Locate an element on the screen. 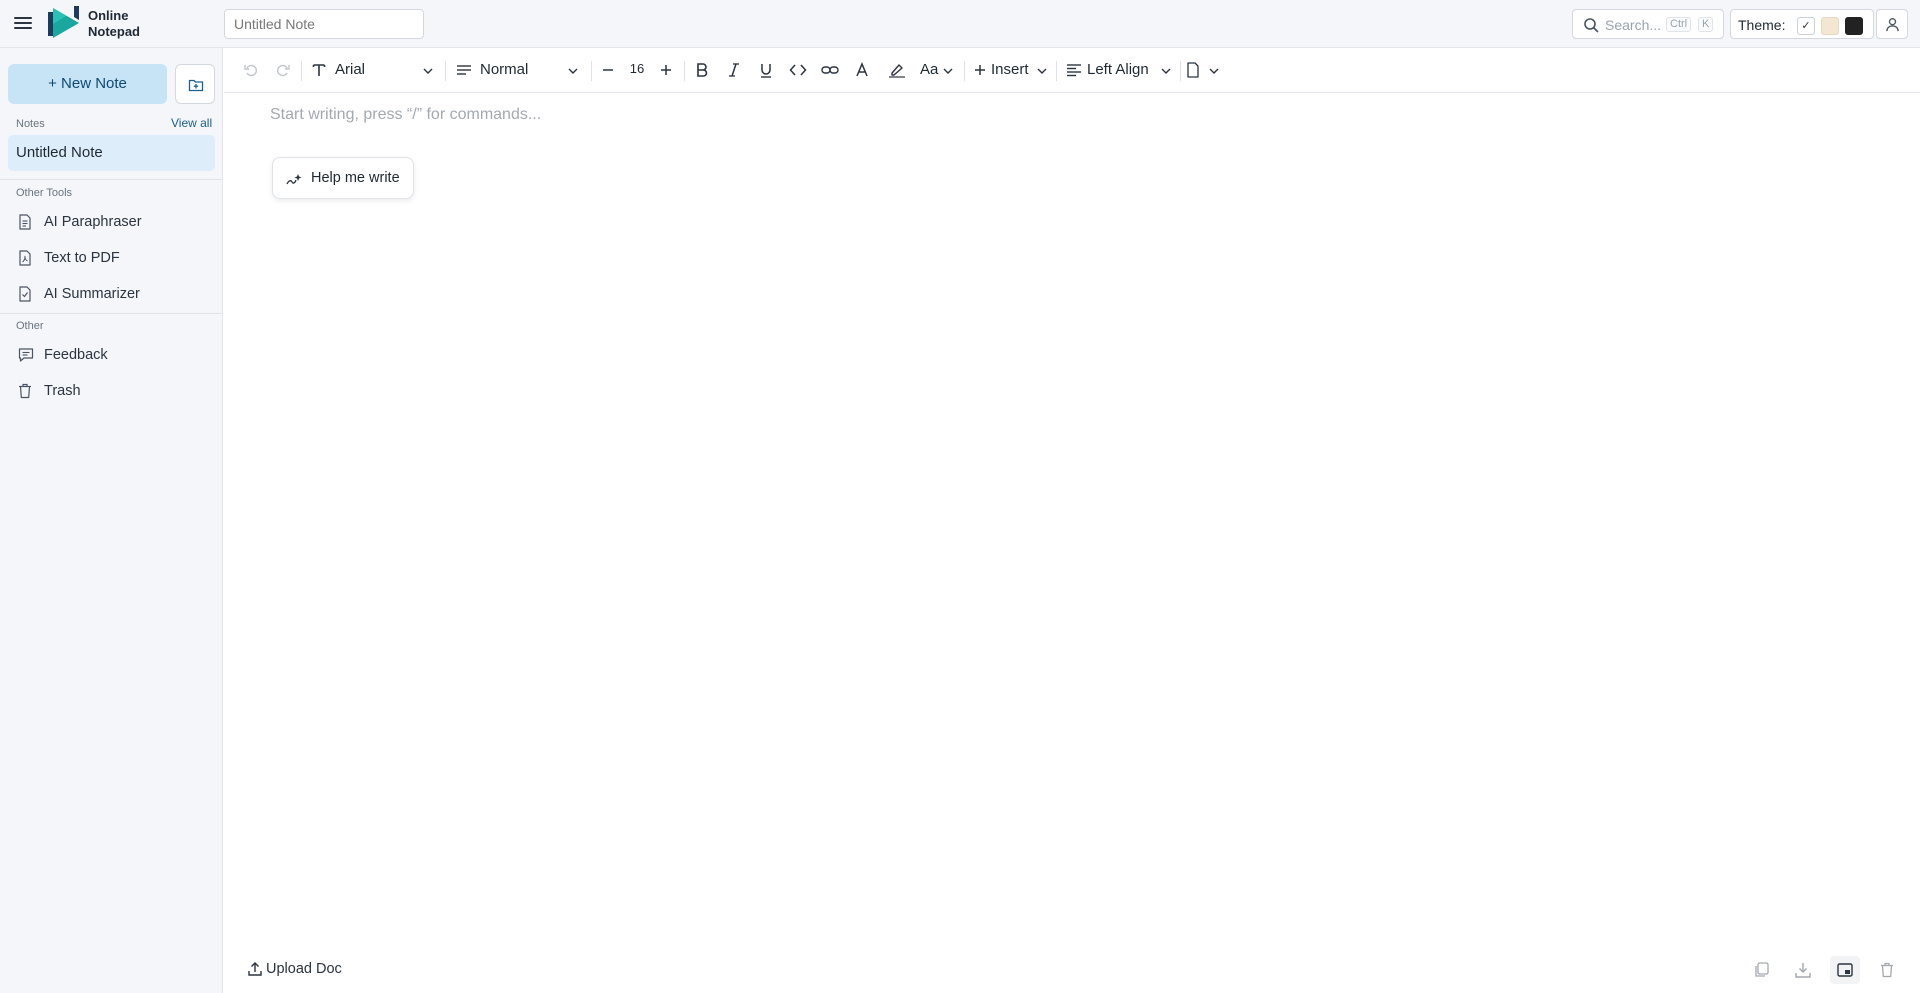  sidebar-item-feedback: Feedback is located at coordinates (116, 355).